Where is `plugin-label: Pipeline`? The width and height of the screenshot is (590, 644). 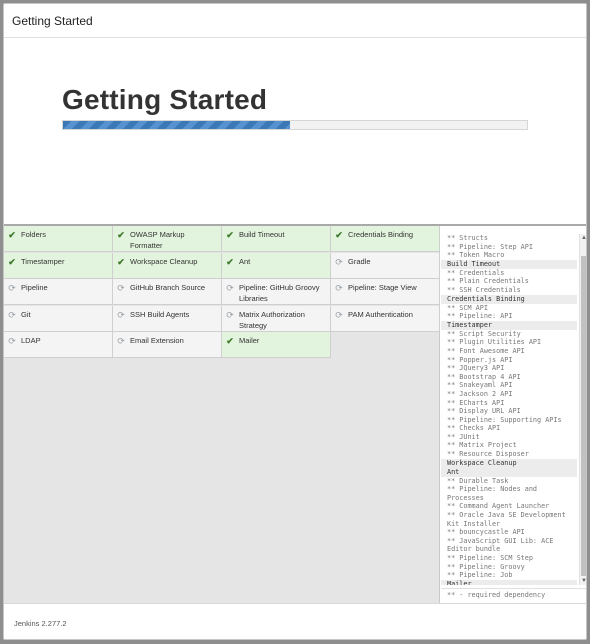
plugin-label: Pipeline is located at coordinates (34, 287).